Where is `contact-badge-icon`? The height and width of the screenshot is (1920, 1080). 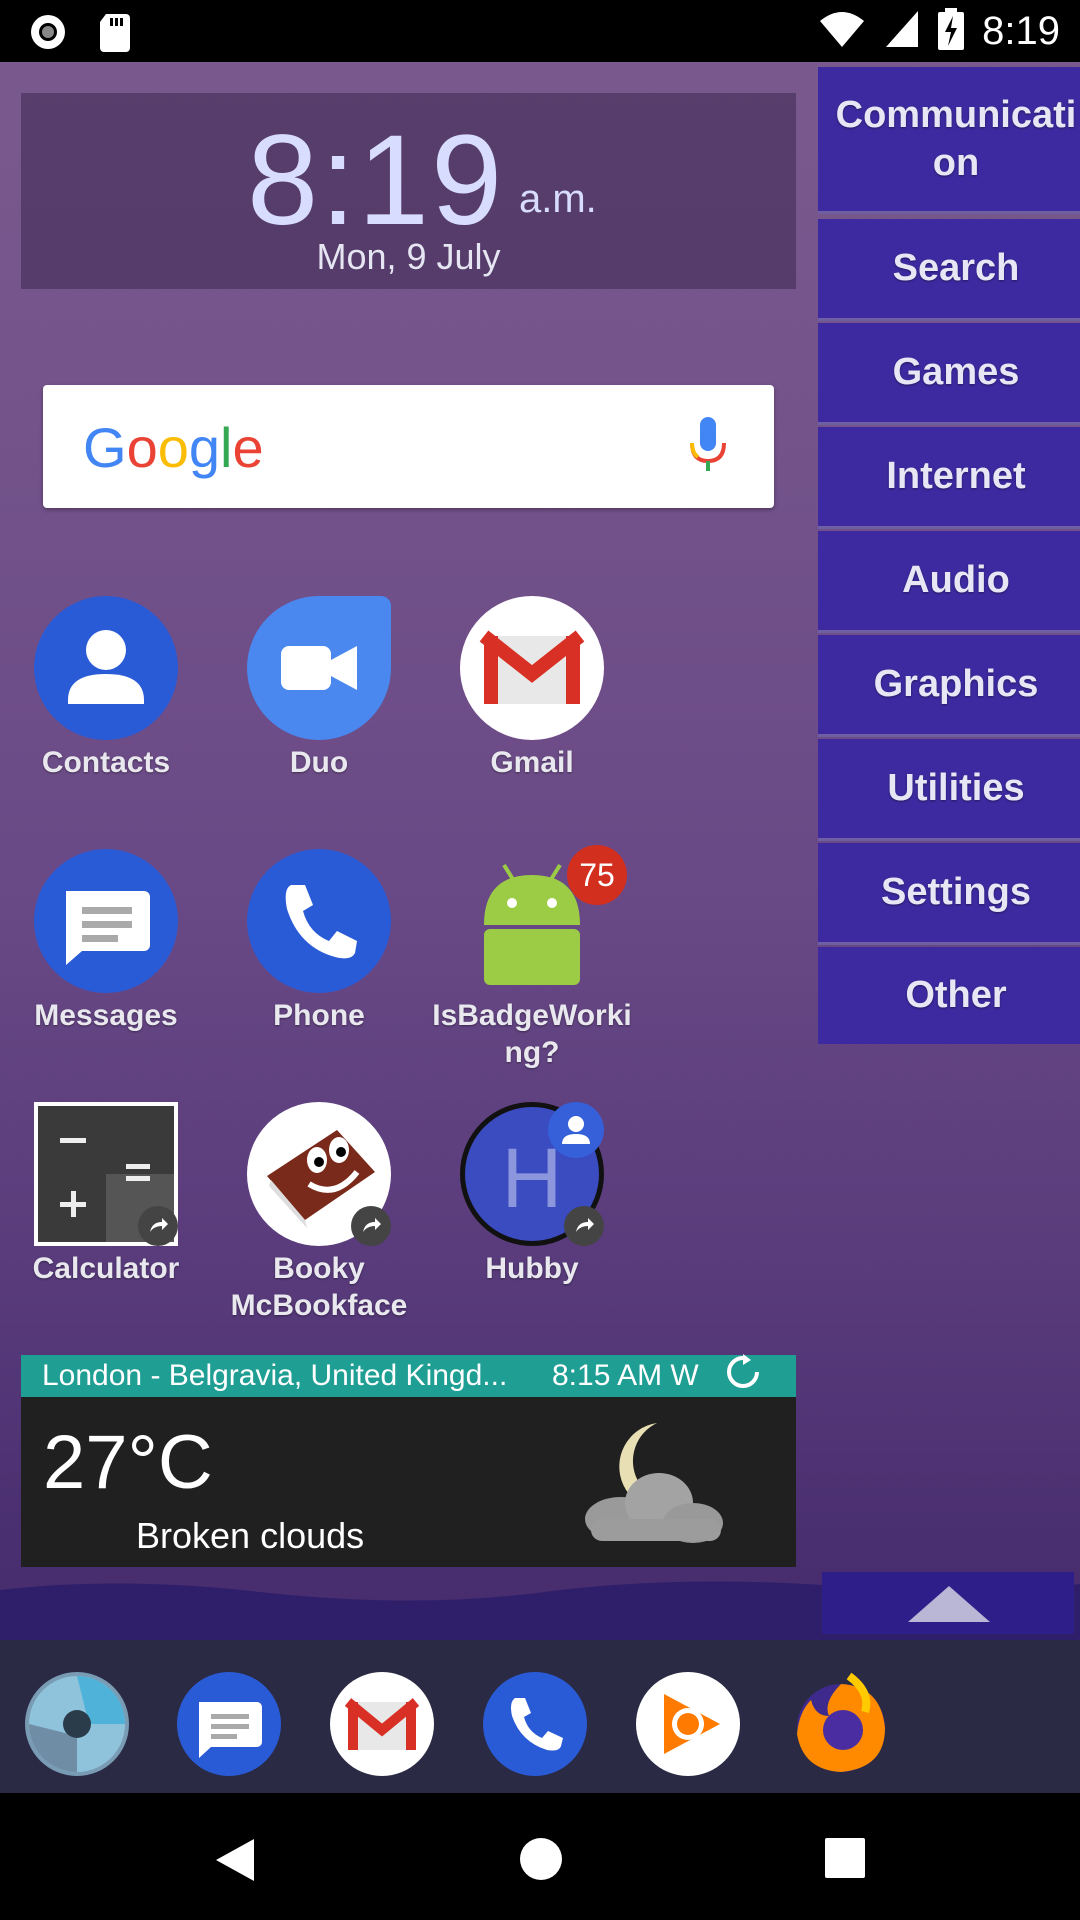 contact-badge-icon is located at coordinates (576, 1130).